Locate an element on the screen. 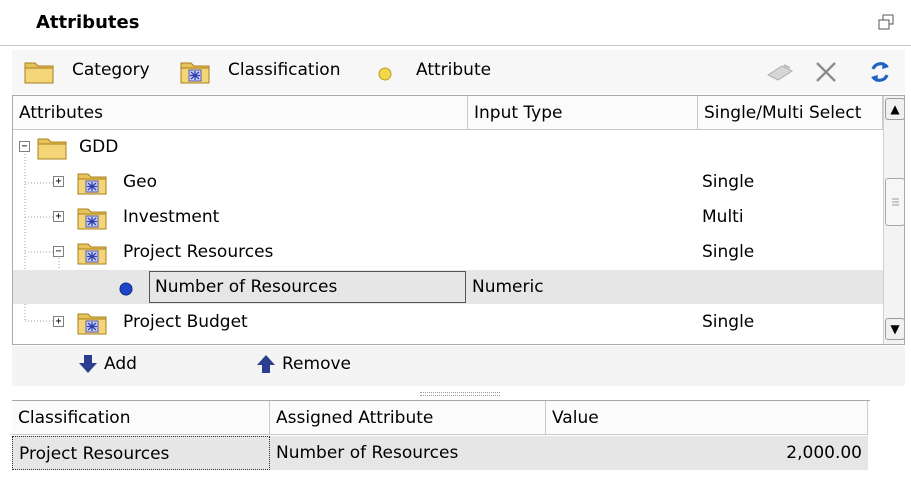  arrow-down-icon is located at coordinates (88, 364).